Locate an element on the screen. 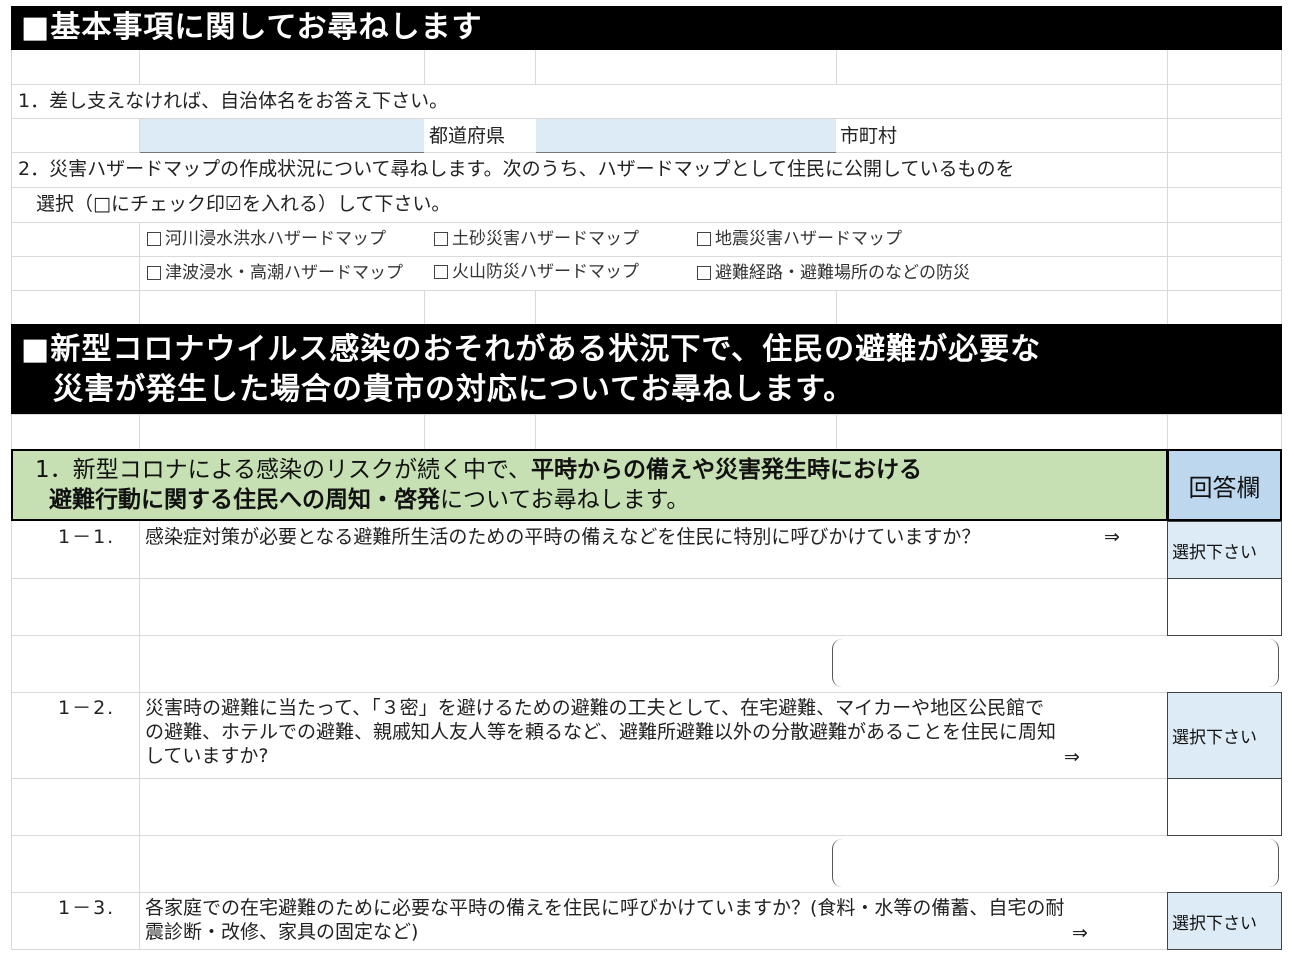 This screenshot has height=956, width=1294. section-header-line1: ■新型コロナウイルス感染のおそれがある状況下で、住民の避難が必要な is located at coordinates (531, 349).